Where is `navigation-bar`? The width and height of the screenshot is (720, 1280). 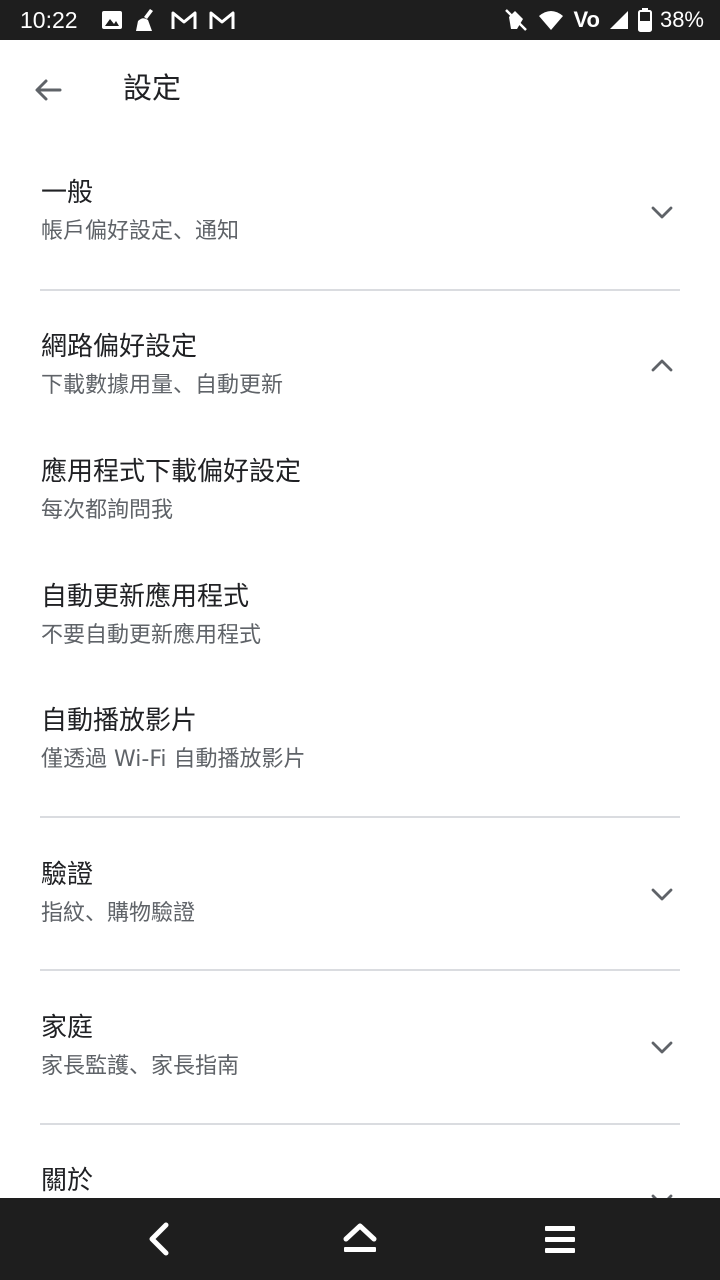
navigation-bar is located at coordinates (360, 1239).